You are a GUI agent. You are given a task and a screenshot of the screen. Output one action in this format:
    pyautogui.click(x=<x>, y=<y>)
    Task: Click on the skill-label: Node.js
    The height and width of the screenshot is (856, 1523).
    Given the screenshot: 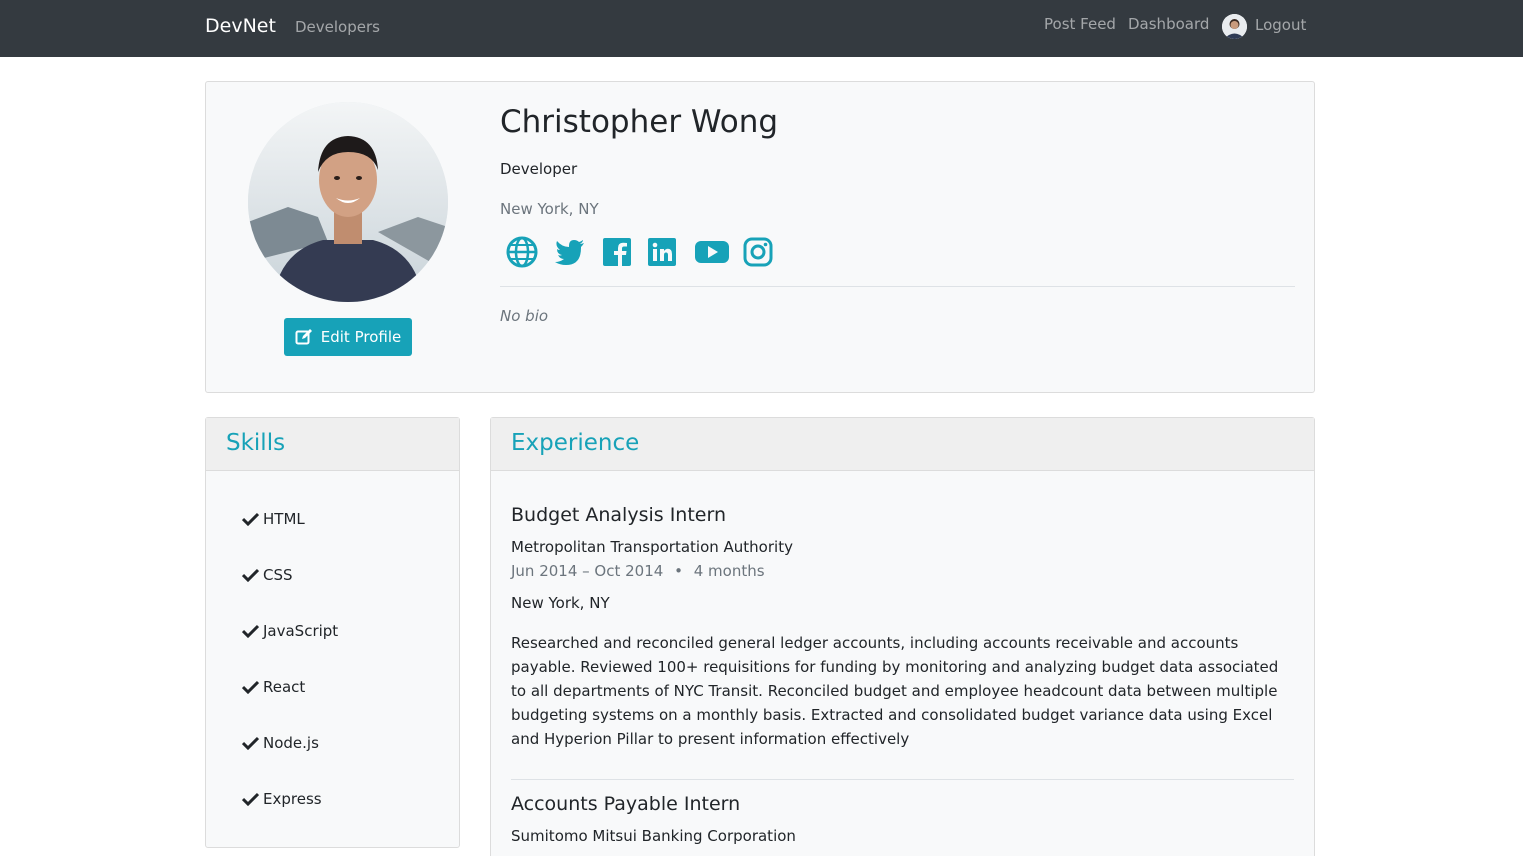 What is the action you would take?
    pyautogui.click(x=291, y=743)
    